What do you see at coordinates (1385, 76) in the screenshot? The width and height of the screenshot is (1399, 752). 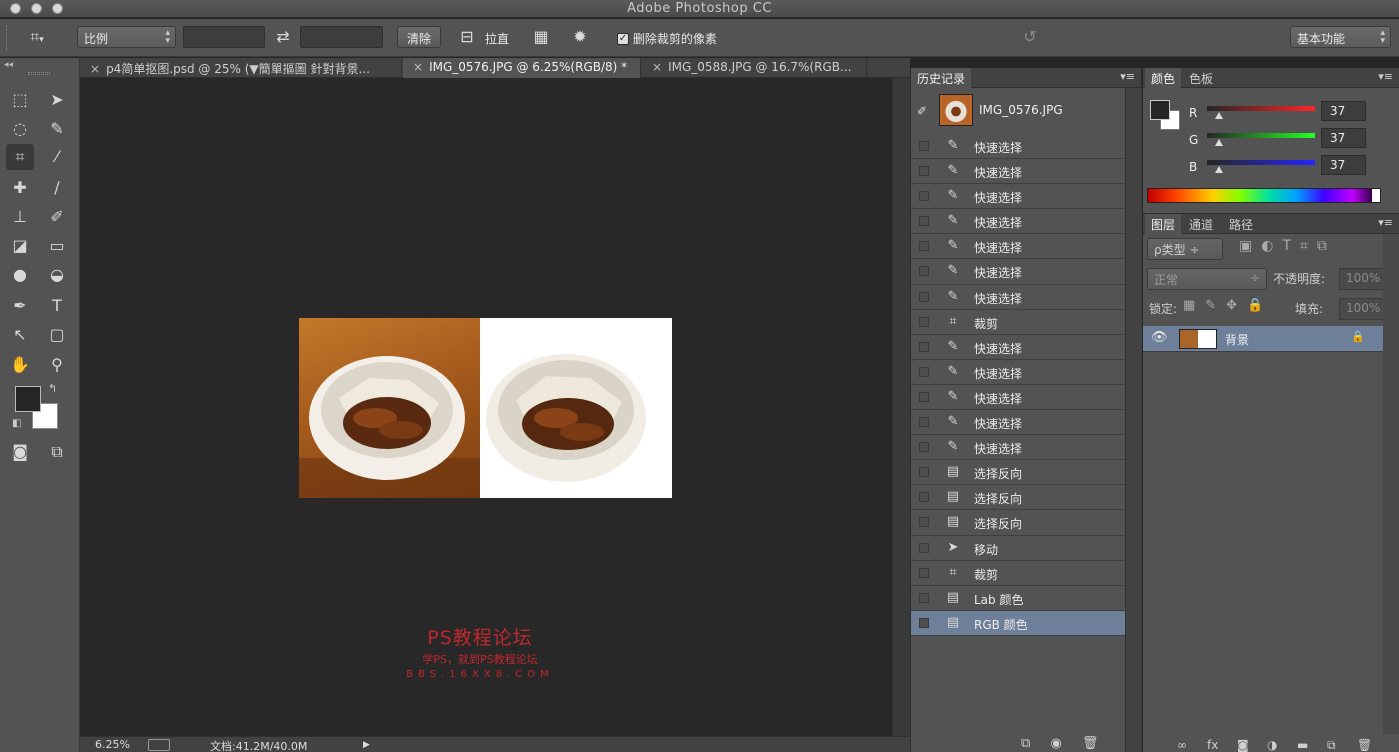 I see `color-panel-menu-icon: ▾≡` at bounding box center [1385, 76].